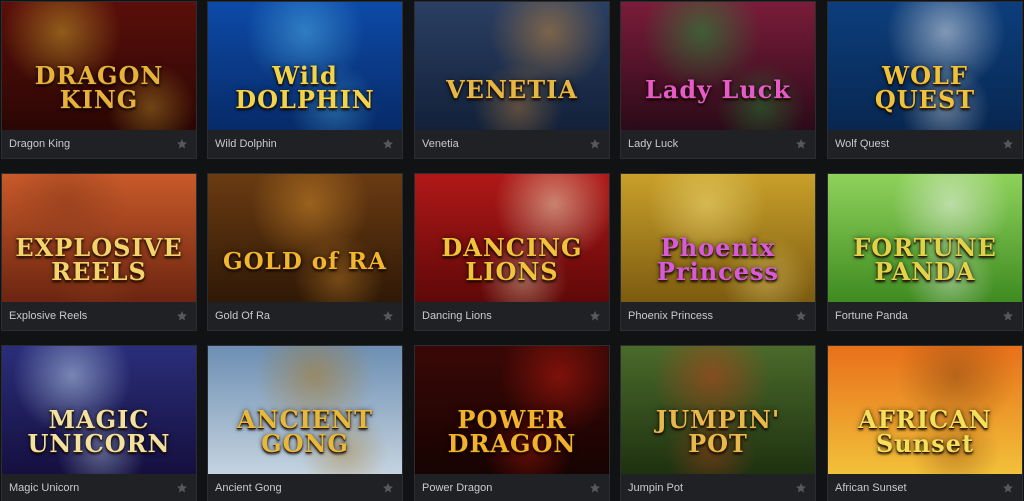 This screenshot has width=1024, height=501. I want to click on game-thumbnail: AFRICAN Sunset, so click(925, 411).